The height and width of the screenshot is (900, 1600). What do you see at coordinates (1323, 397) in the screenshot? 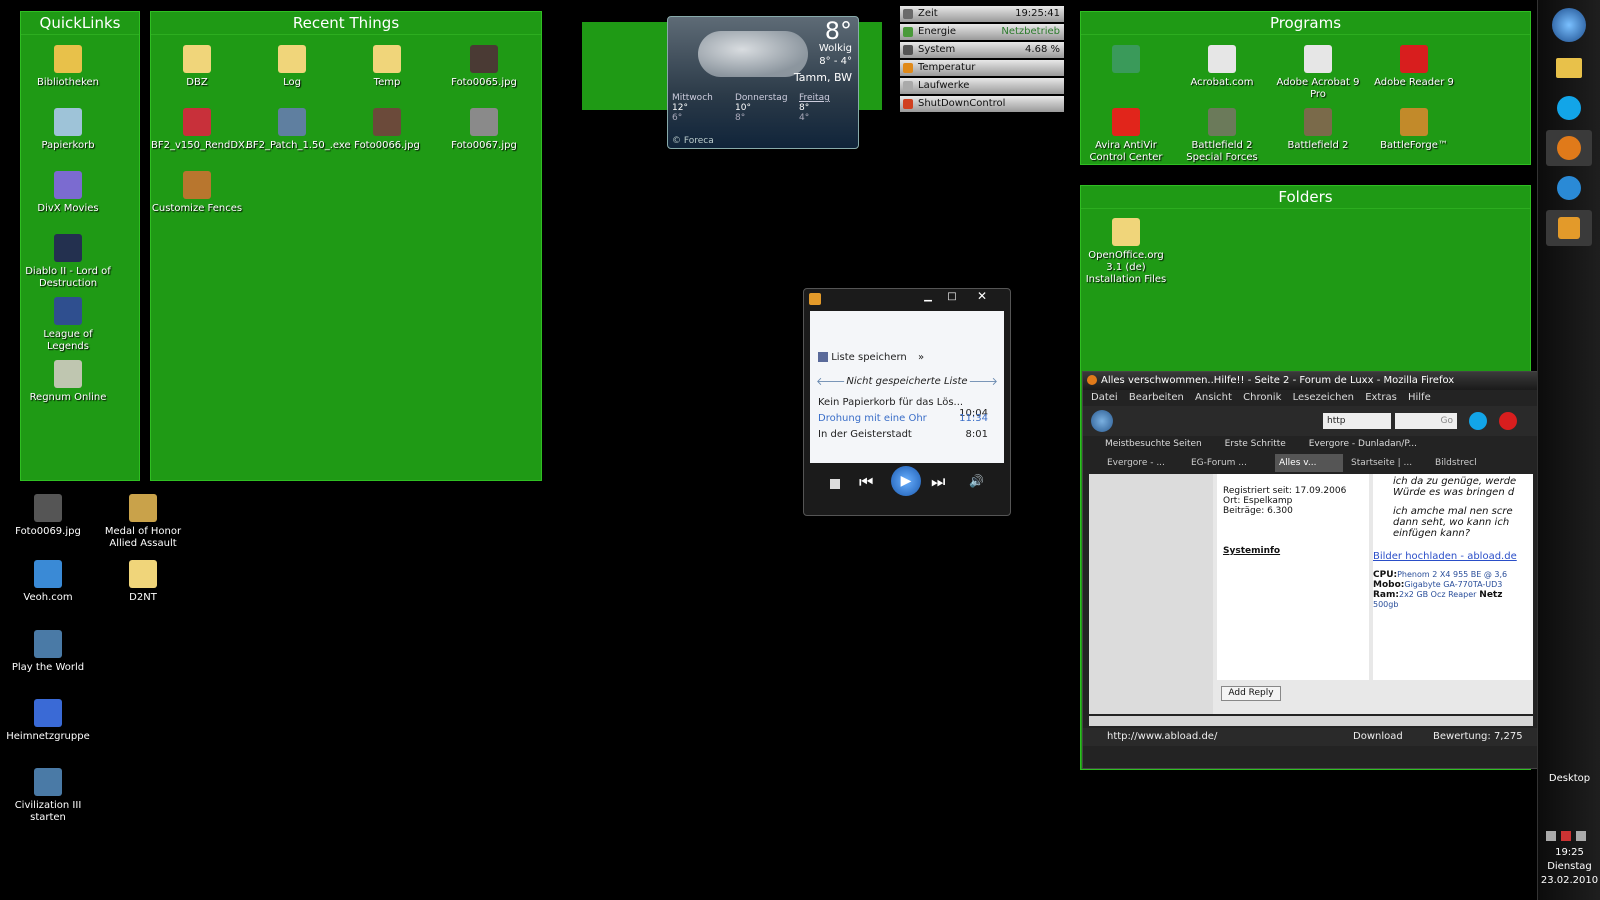
I see `menu-lesezeichen: Lesezeichen` at bounding box center [1323, 397].